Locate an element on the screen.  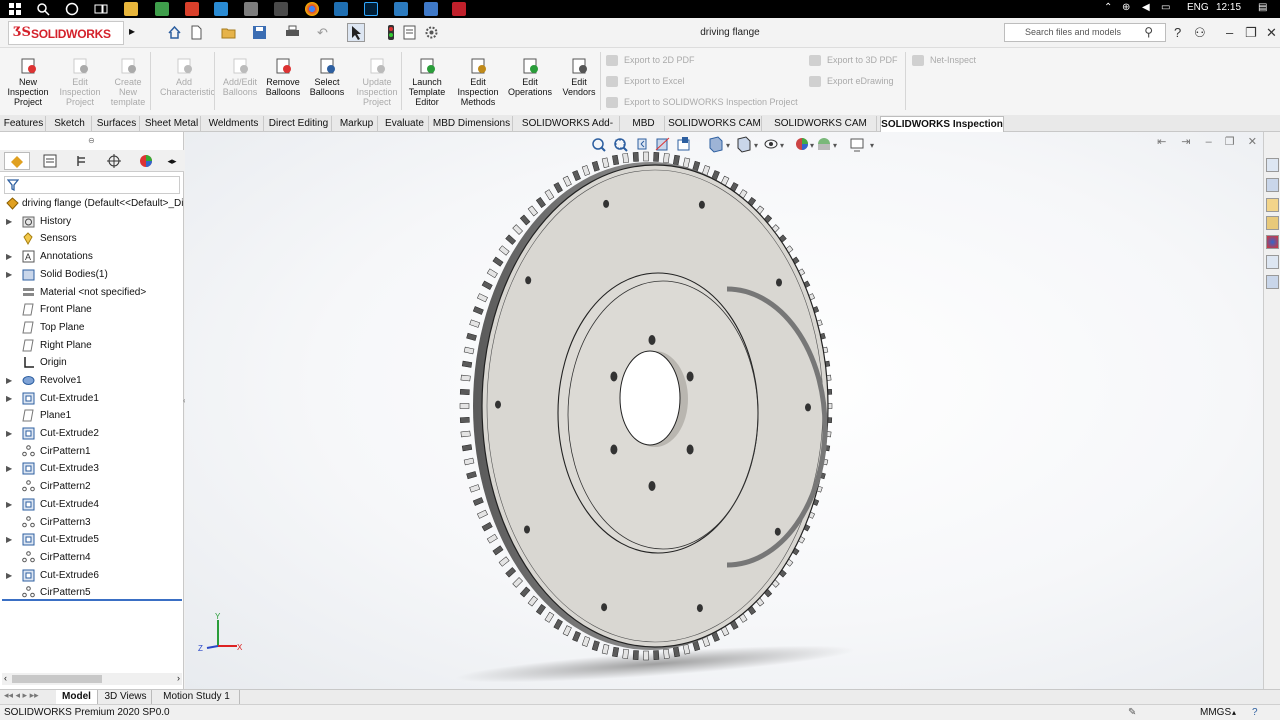
update-inspection-project-button: Update Inspection Project is located at coordinates (377, 82).